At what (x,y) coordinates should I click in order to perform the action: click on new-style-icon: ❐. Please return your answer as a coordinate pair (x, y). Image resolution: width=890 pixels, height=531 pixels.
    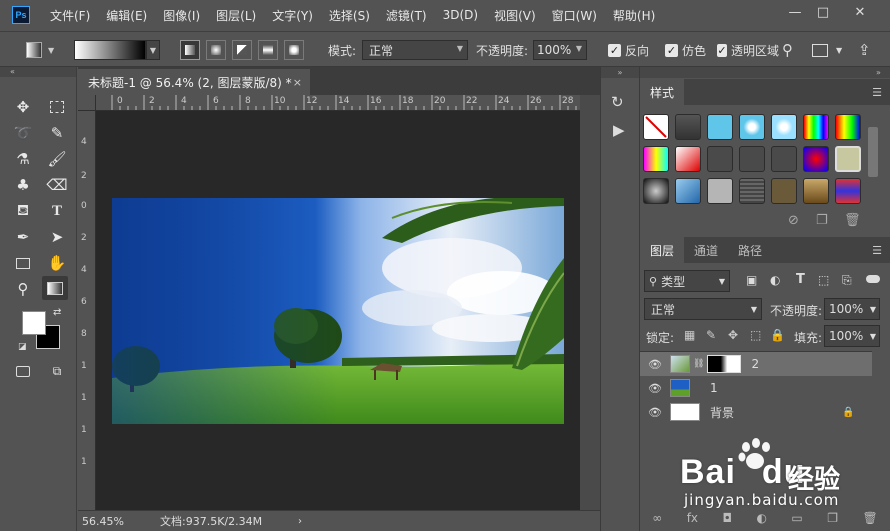
    Looking at the image, I should click on (822, 220).